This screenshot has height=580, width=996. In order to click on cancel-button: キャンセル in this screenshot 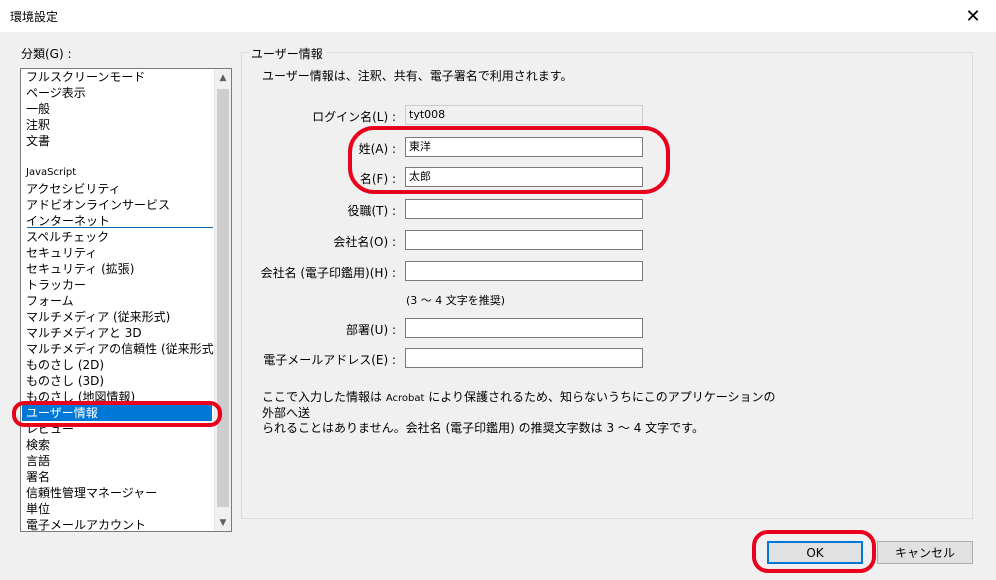, I will do `click(925, 552)`.